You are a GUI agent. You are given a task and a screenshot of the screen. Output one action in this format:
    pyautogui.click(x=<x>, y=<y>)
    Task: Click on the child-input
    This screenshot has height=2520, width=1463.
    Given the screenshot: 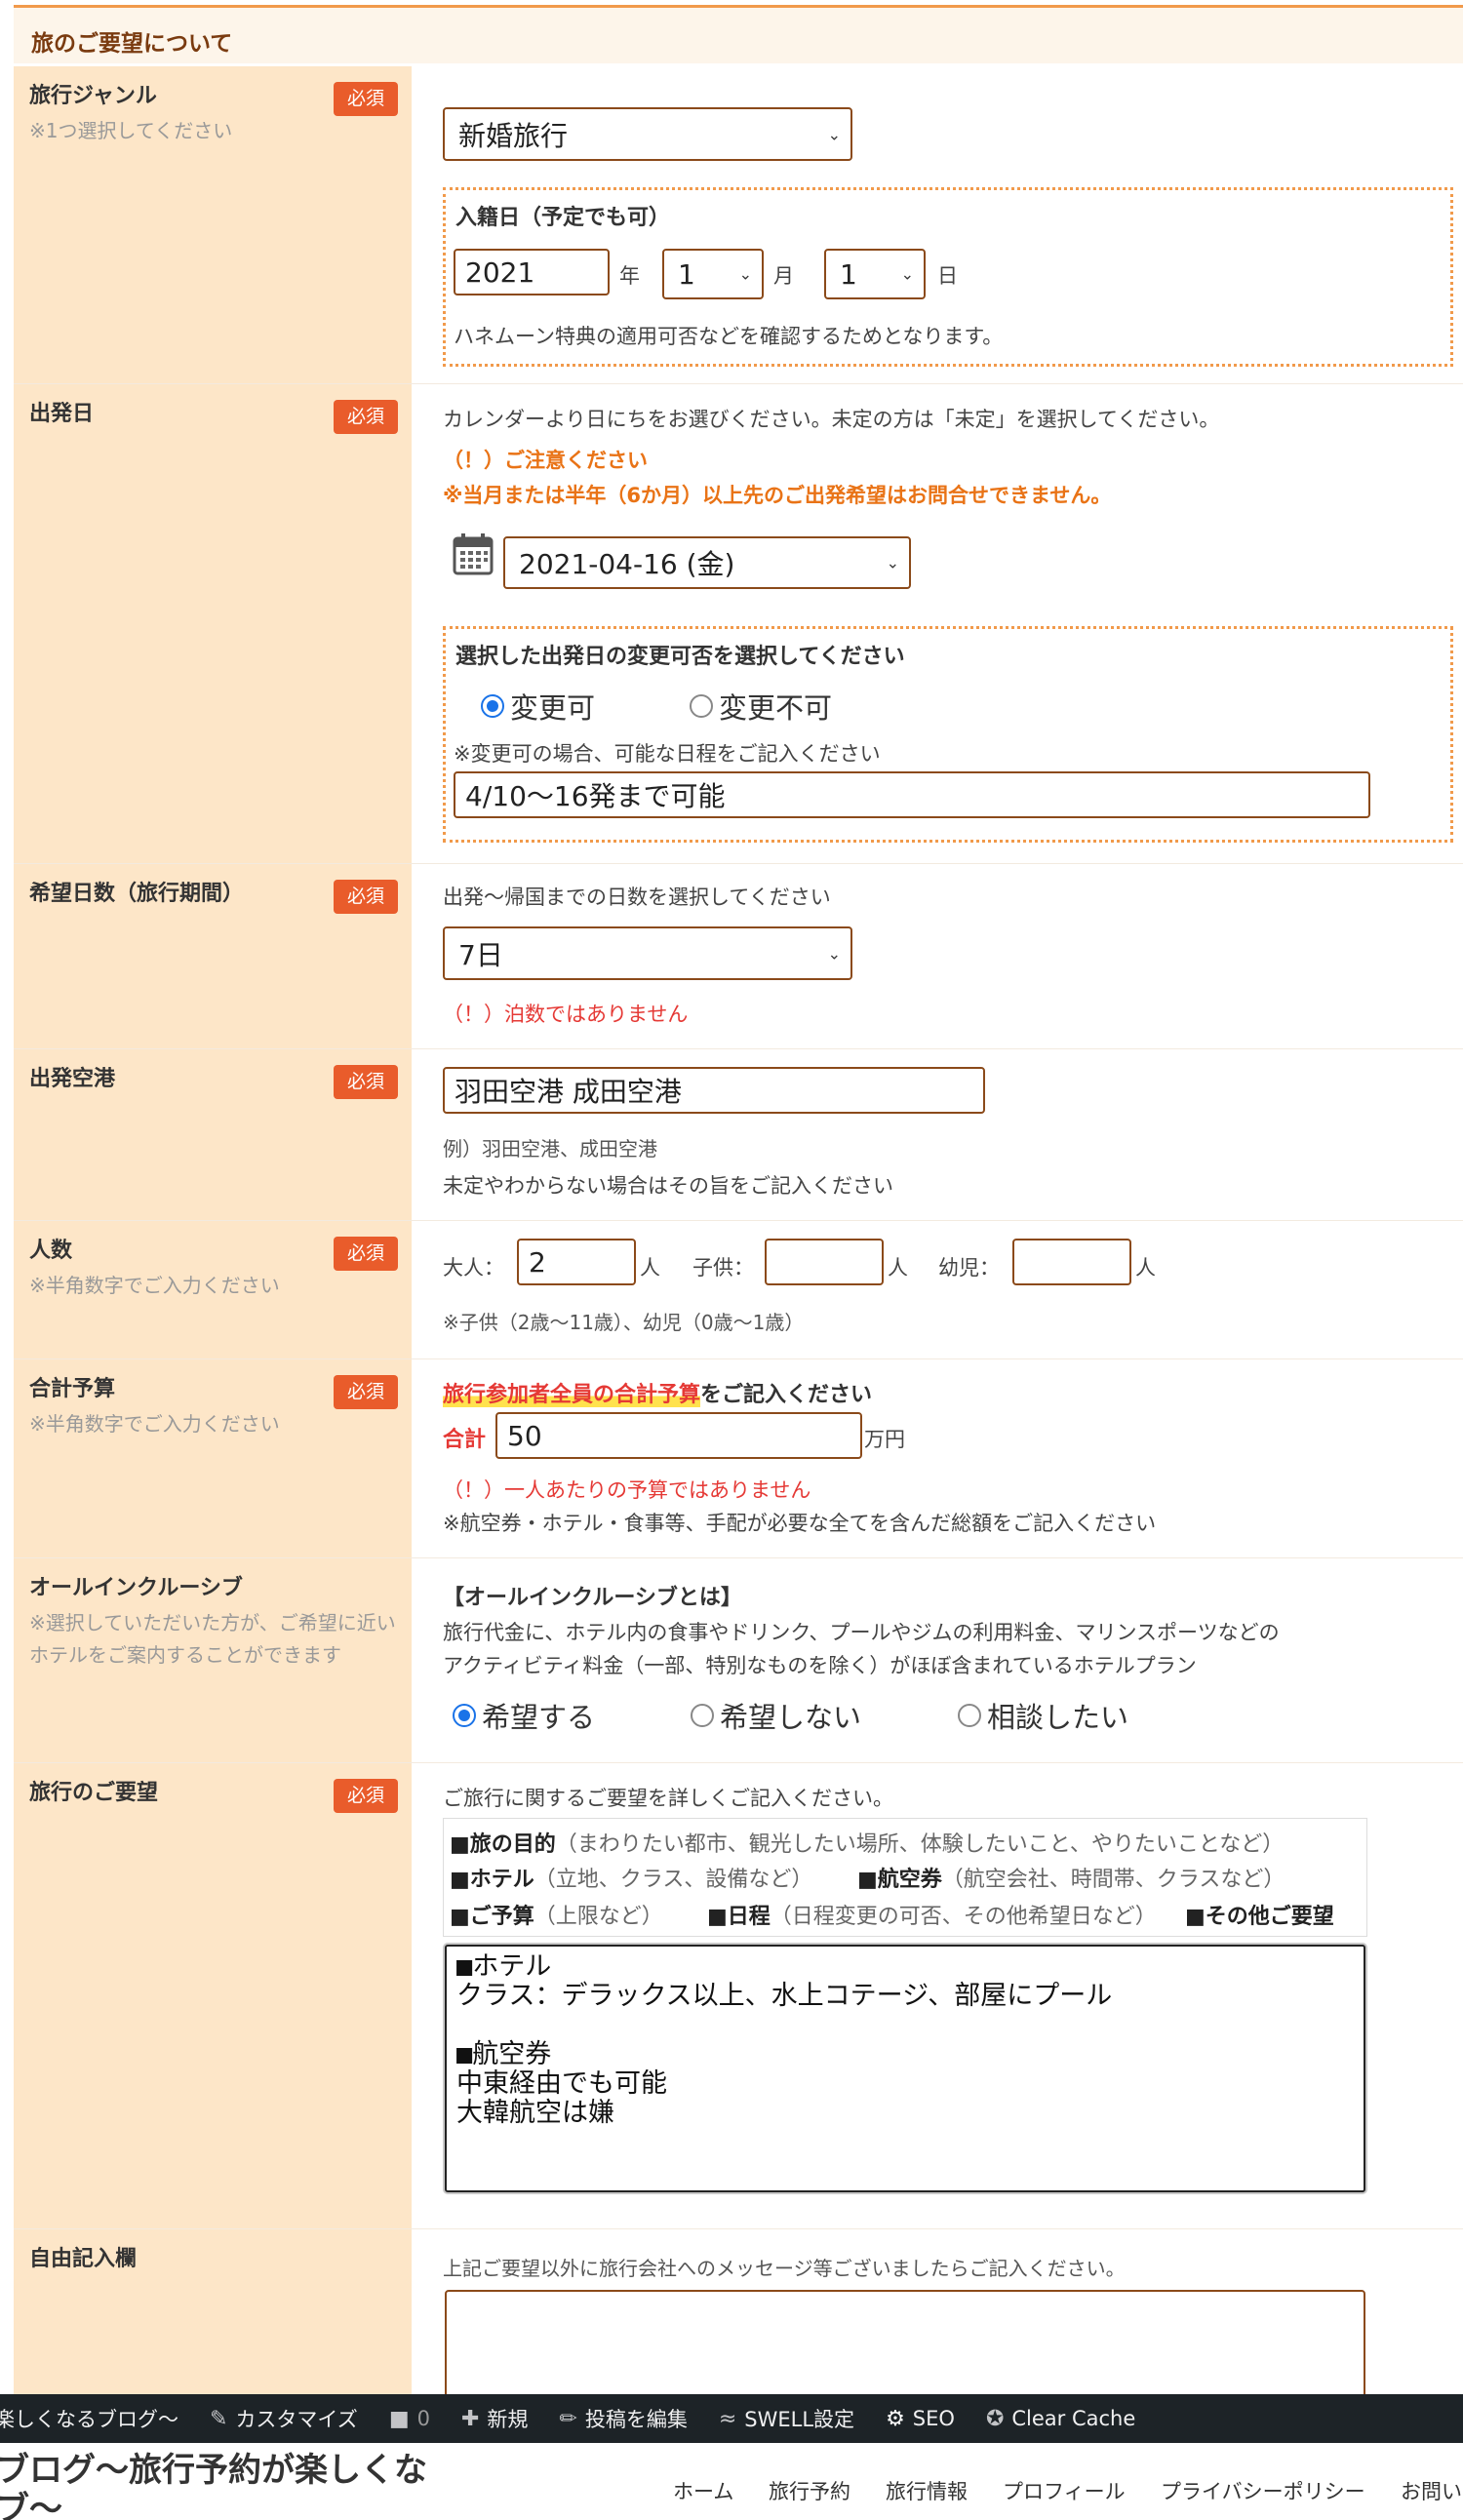 What is the action you would take?
    pyautogui.click(x=825, y=1262)
    